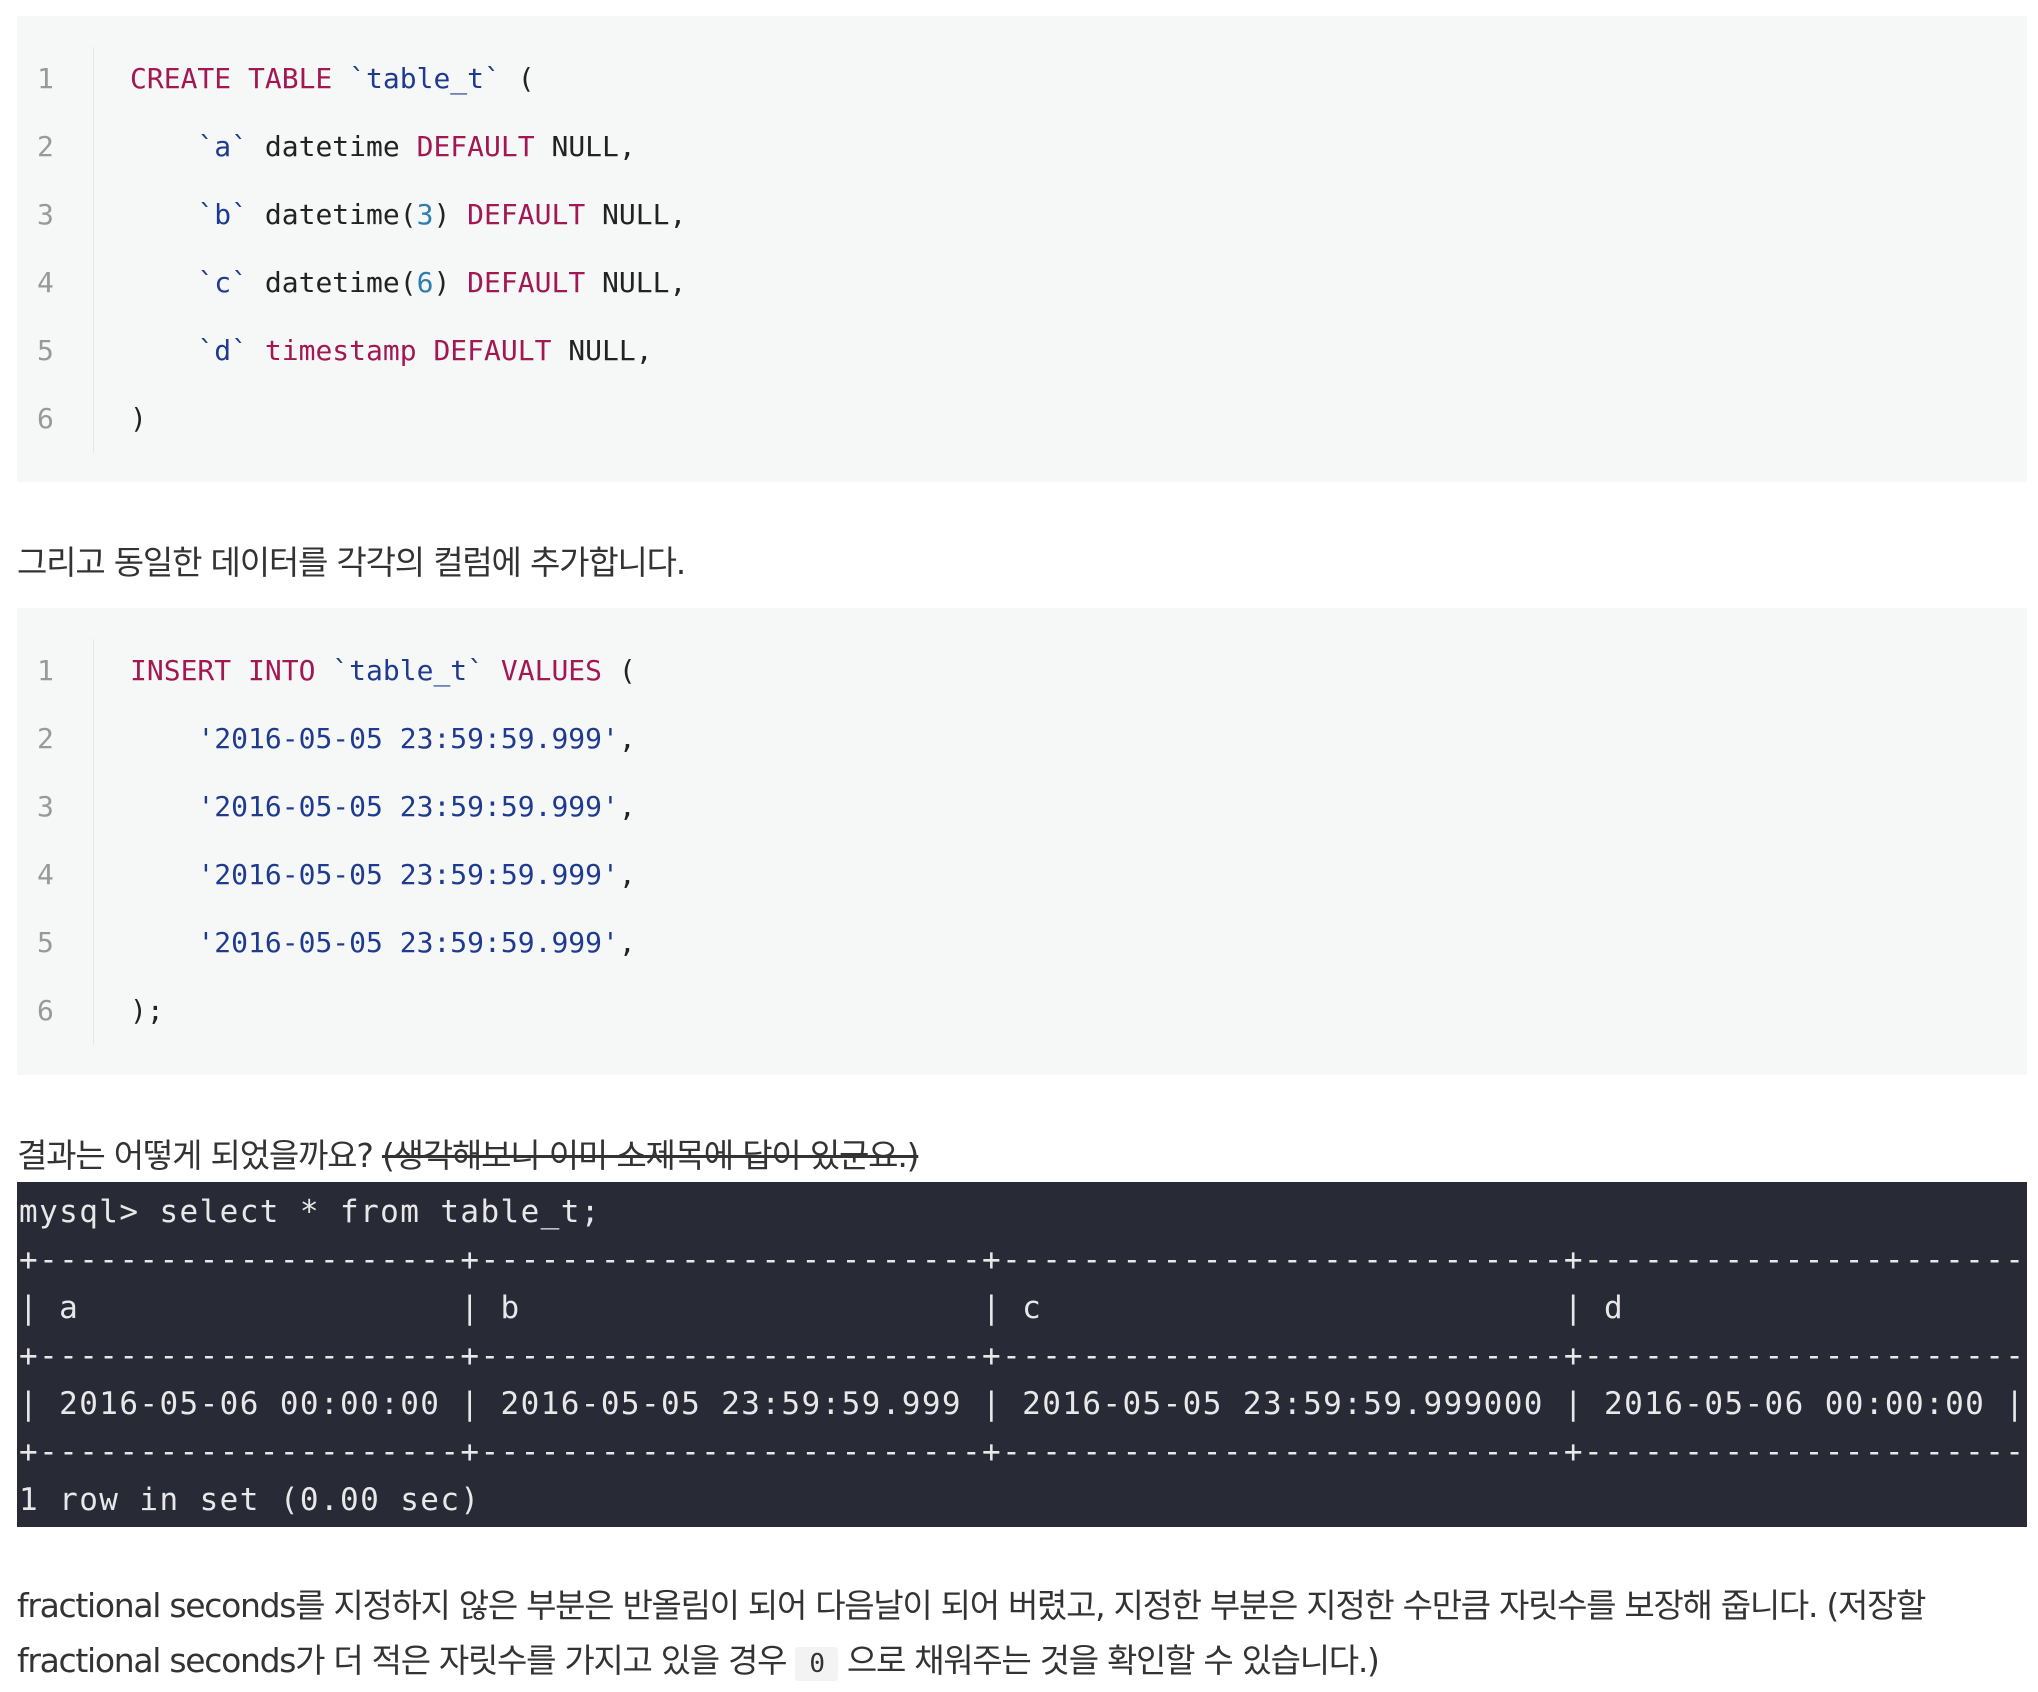 The image size is (2038, 1692). What do you see at coordinates (1022, 215) in the screenshot?
I see `code-line: 3 `b` datetime(3) DEFAULT NULL,` at bounding box center [1022, 215].